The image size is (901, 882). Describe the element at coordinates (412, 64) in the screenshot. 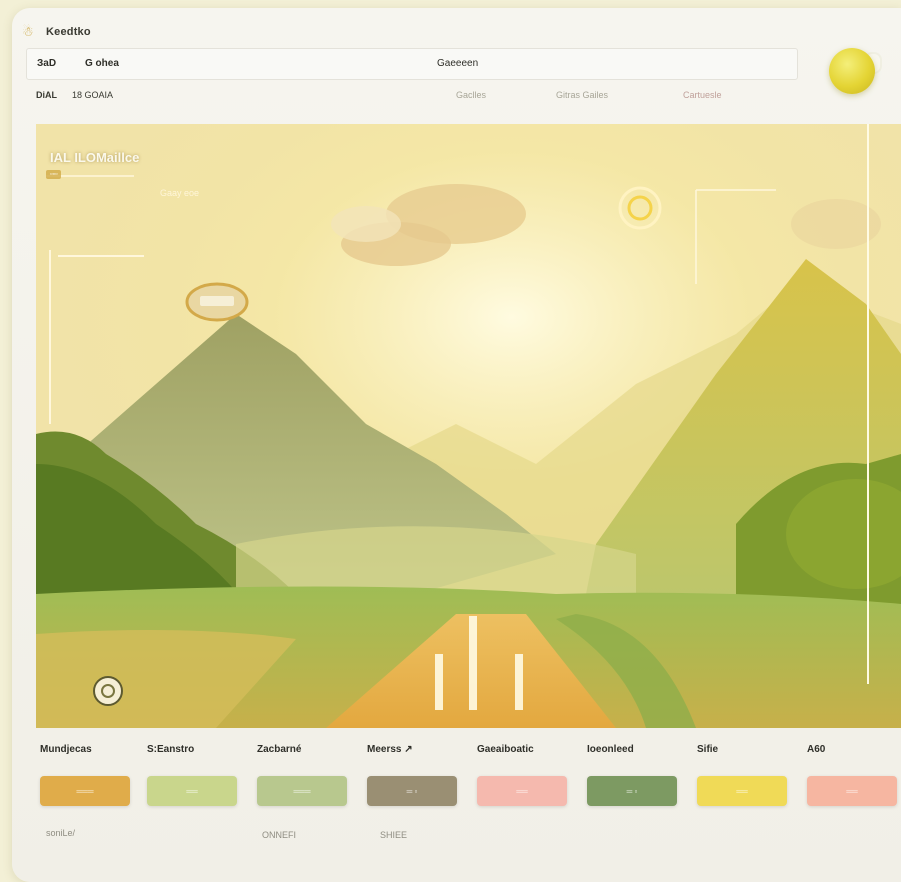

I see `main-toolbar: ЗaD G ohea Gaeeeen` at that location.